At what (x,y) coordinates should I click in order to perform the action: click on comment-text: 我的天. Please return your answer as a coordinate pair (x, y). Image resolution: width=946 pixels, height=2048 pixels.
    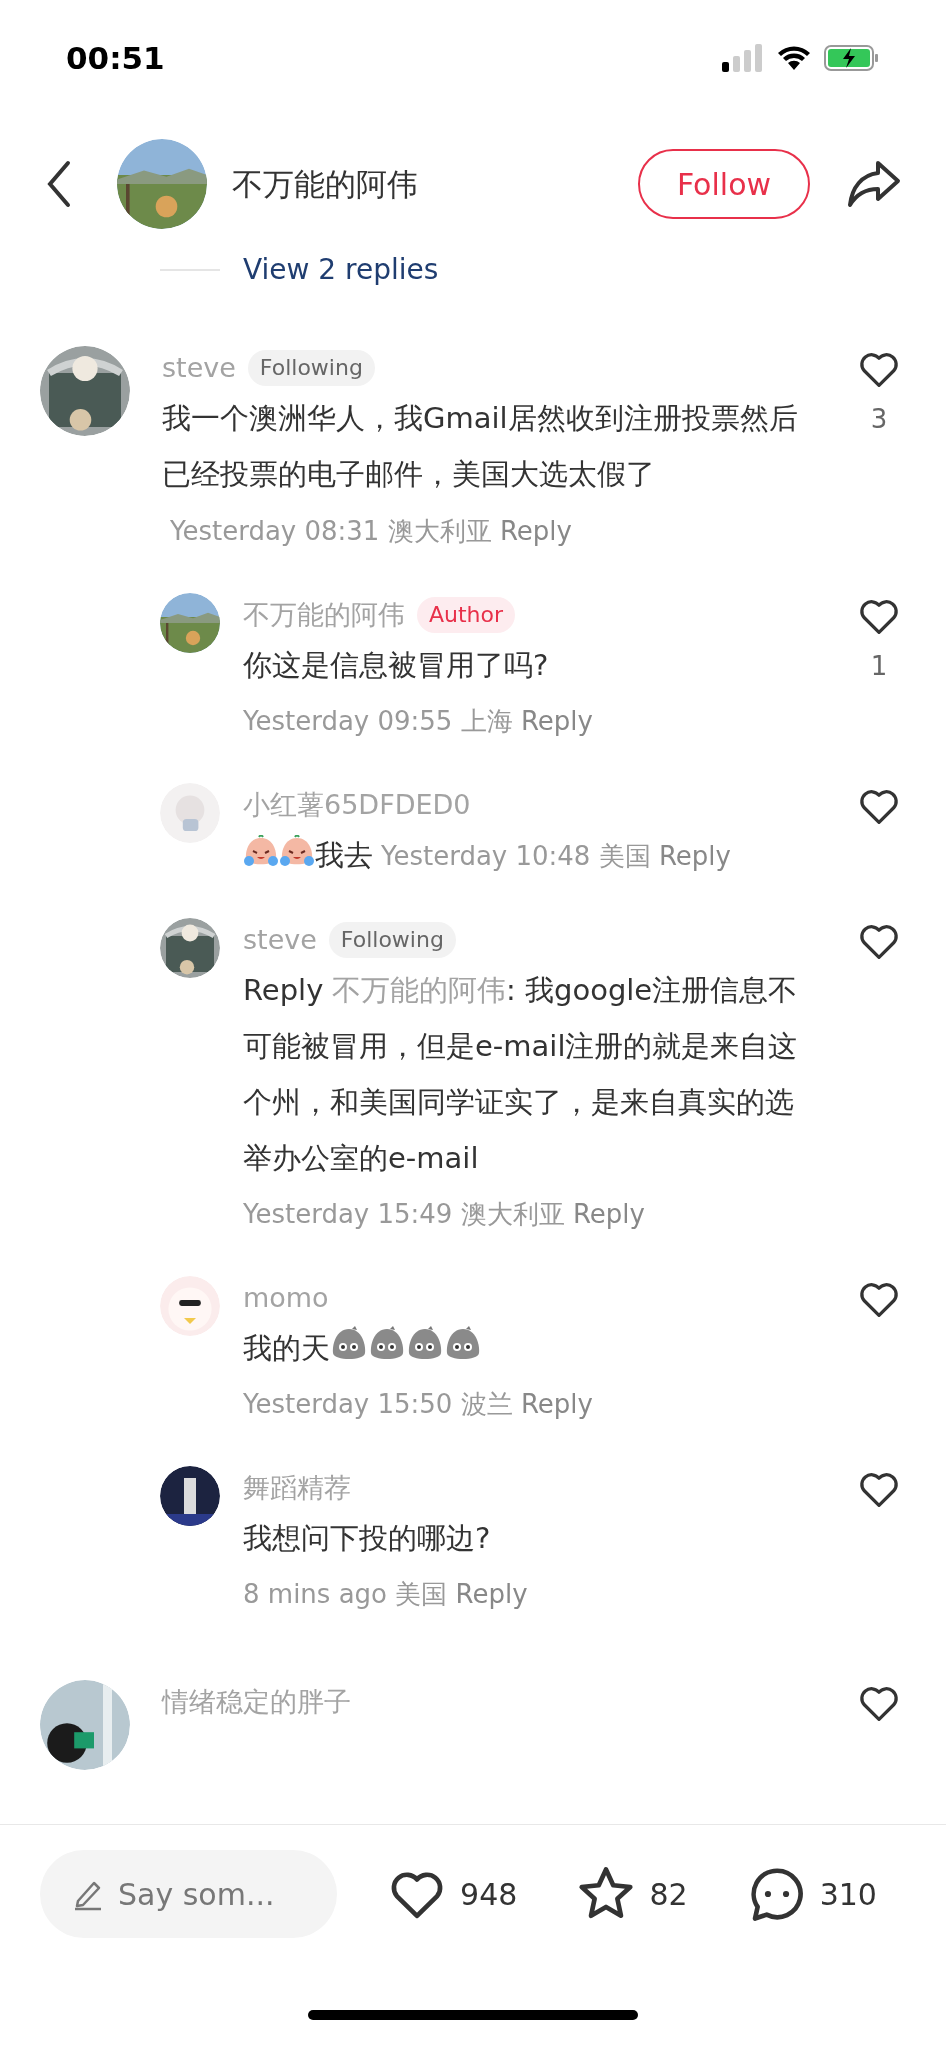
    Looking at the image, I should click on (550, 1348).